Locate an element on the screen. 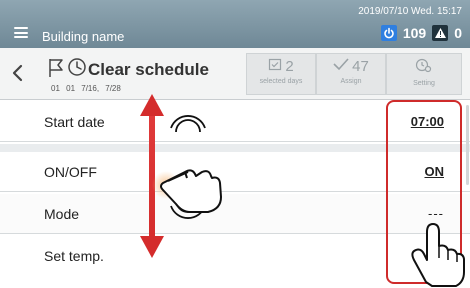  power-count: 109 is located at coordinates (414, 33).